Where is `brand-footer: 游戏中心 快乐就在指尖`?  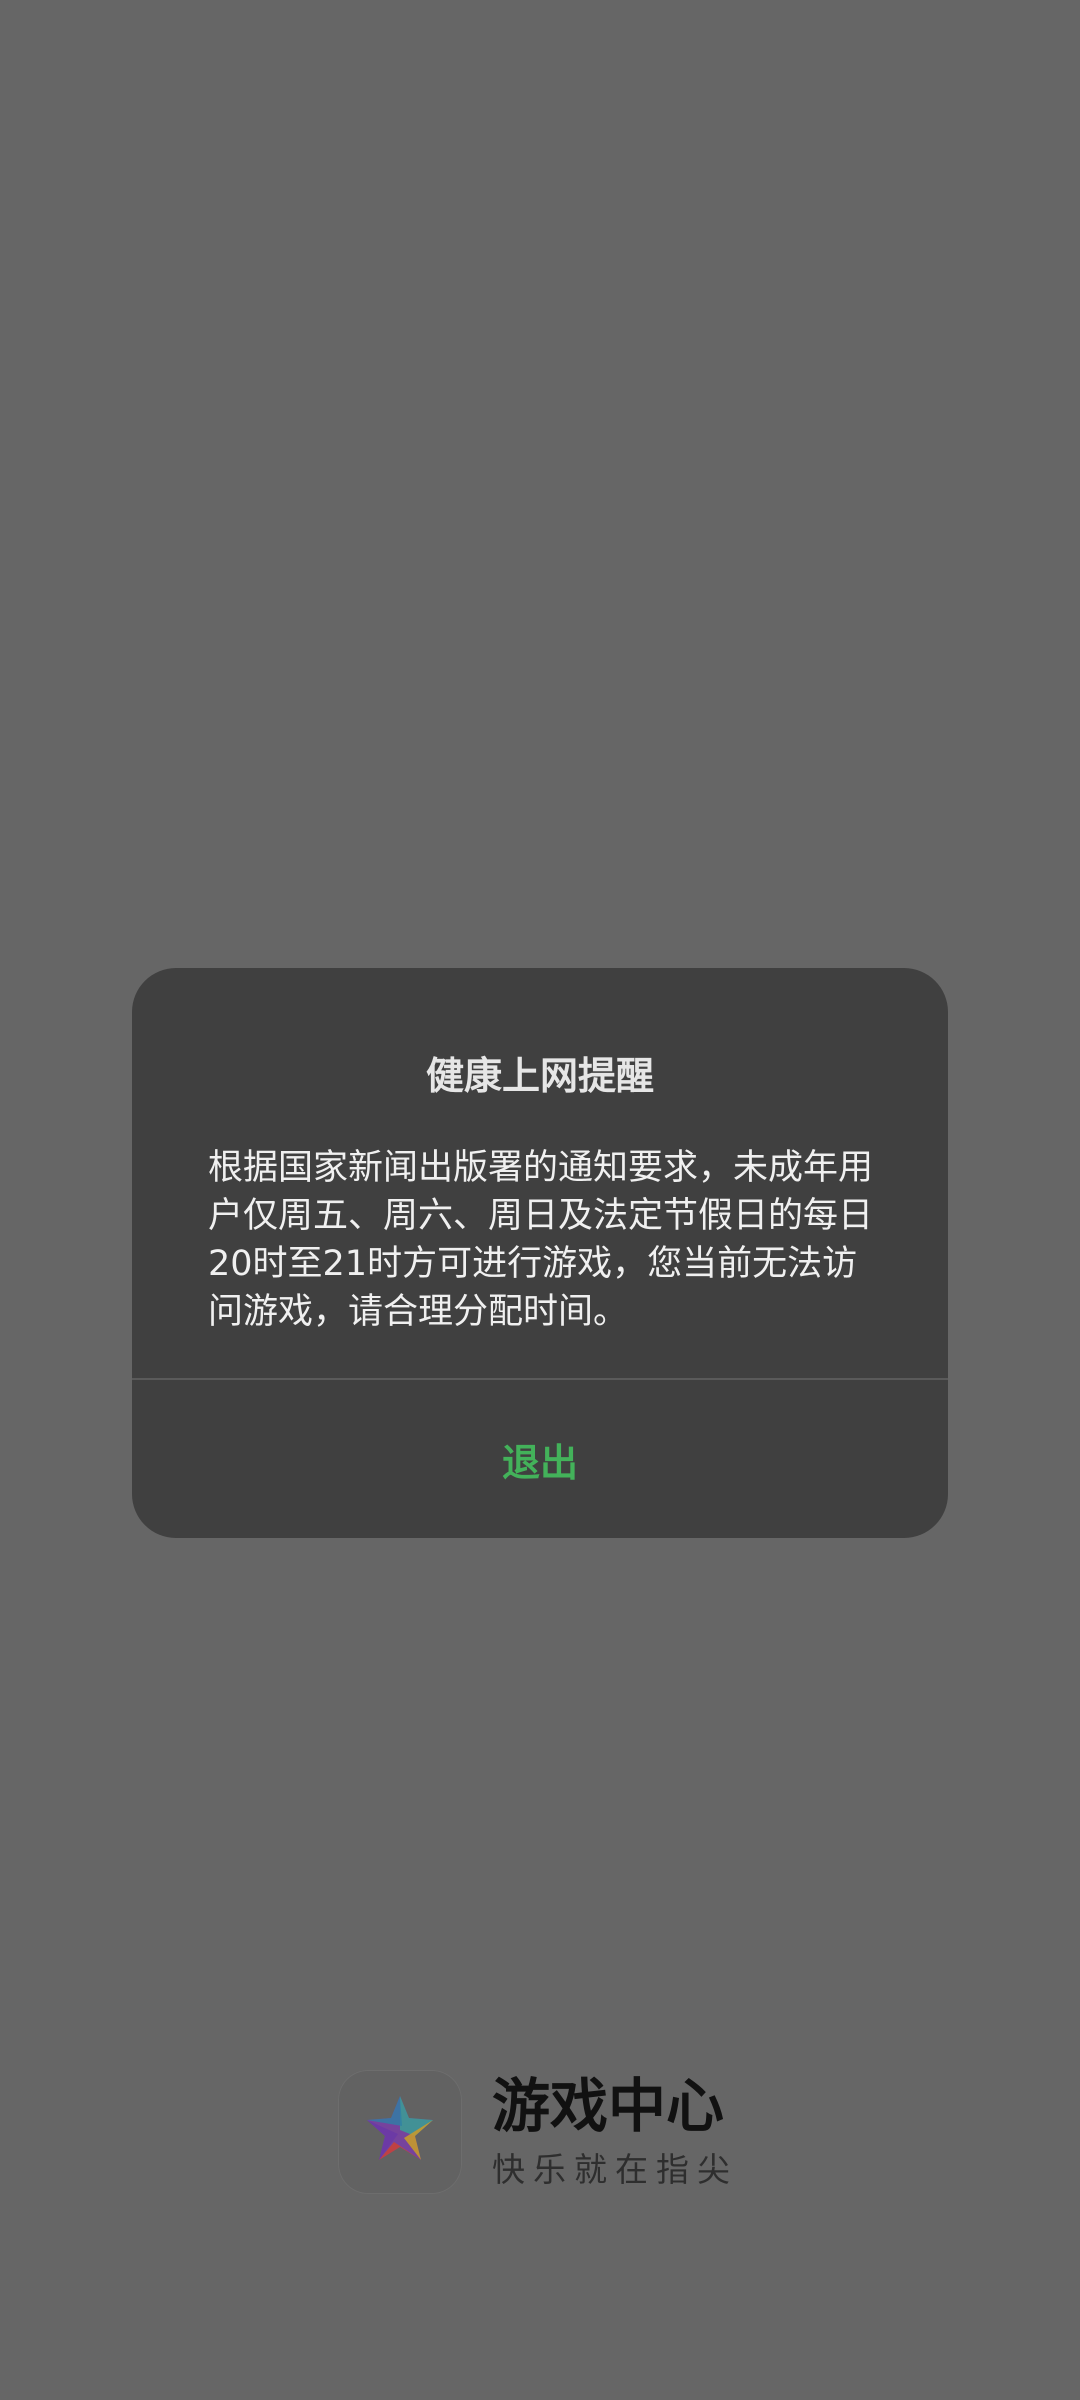
brand-footer: 游戏中心 快乐就在指尖 is located at coordinates (548, 2135).